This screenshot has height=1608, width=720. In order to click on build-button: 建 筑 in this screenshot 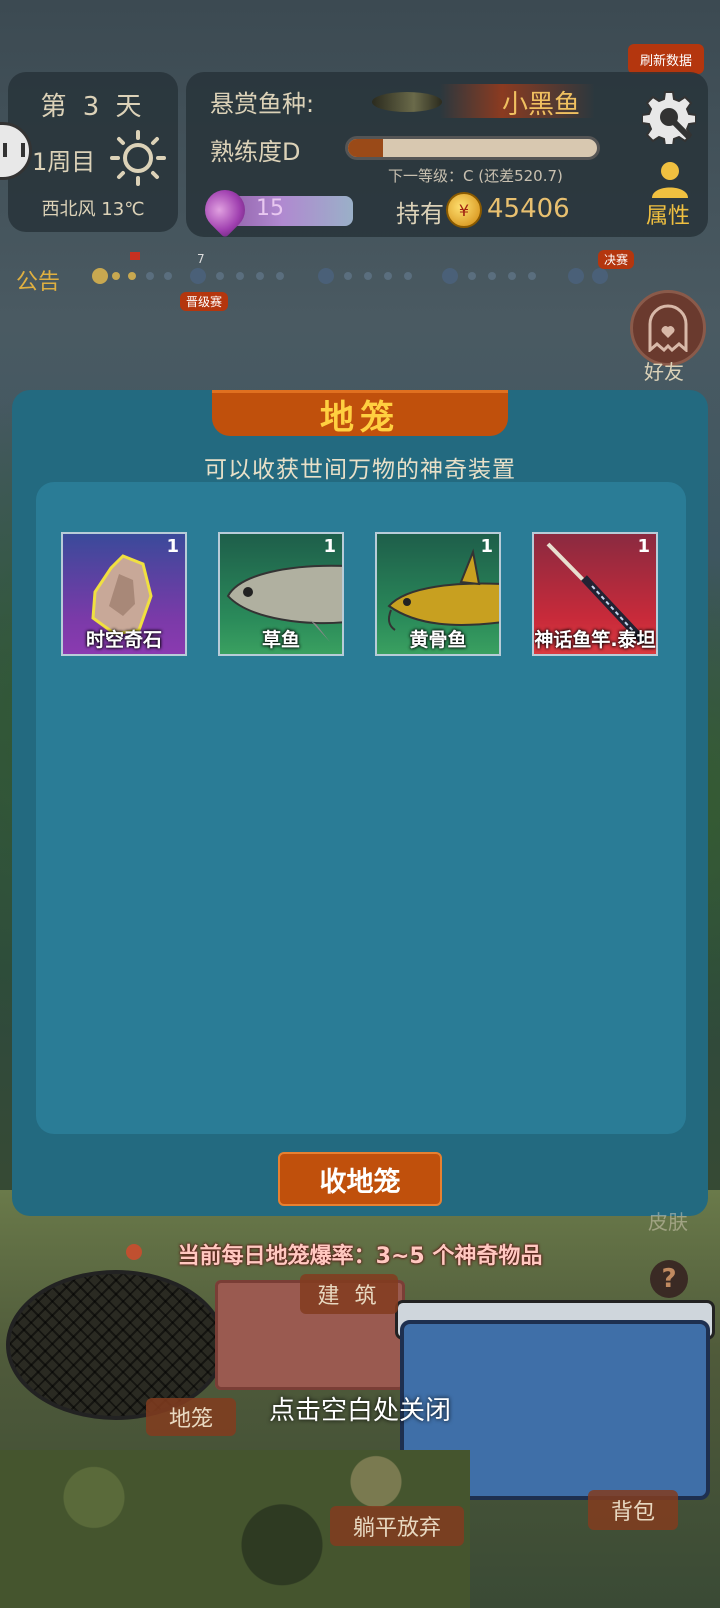, I will do `click(349, 1294)`.